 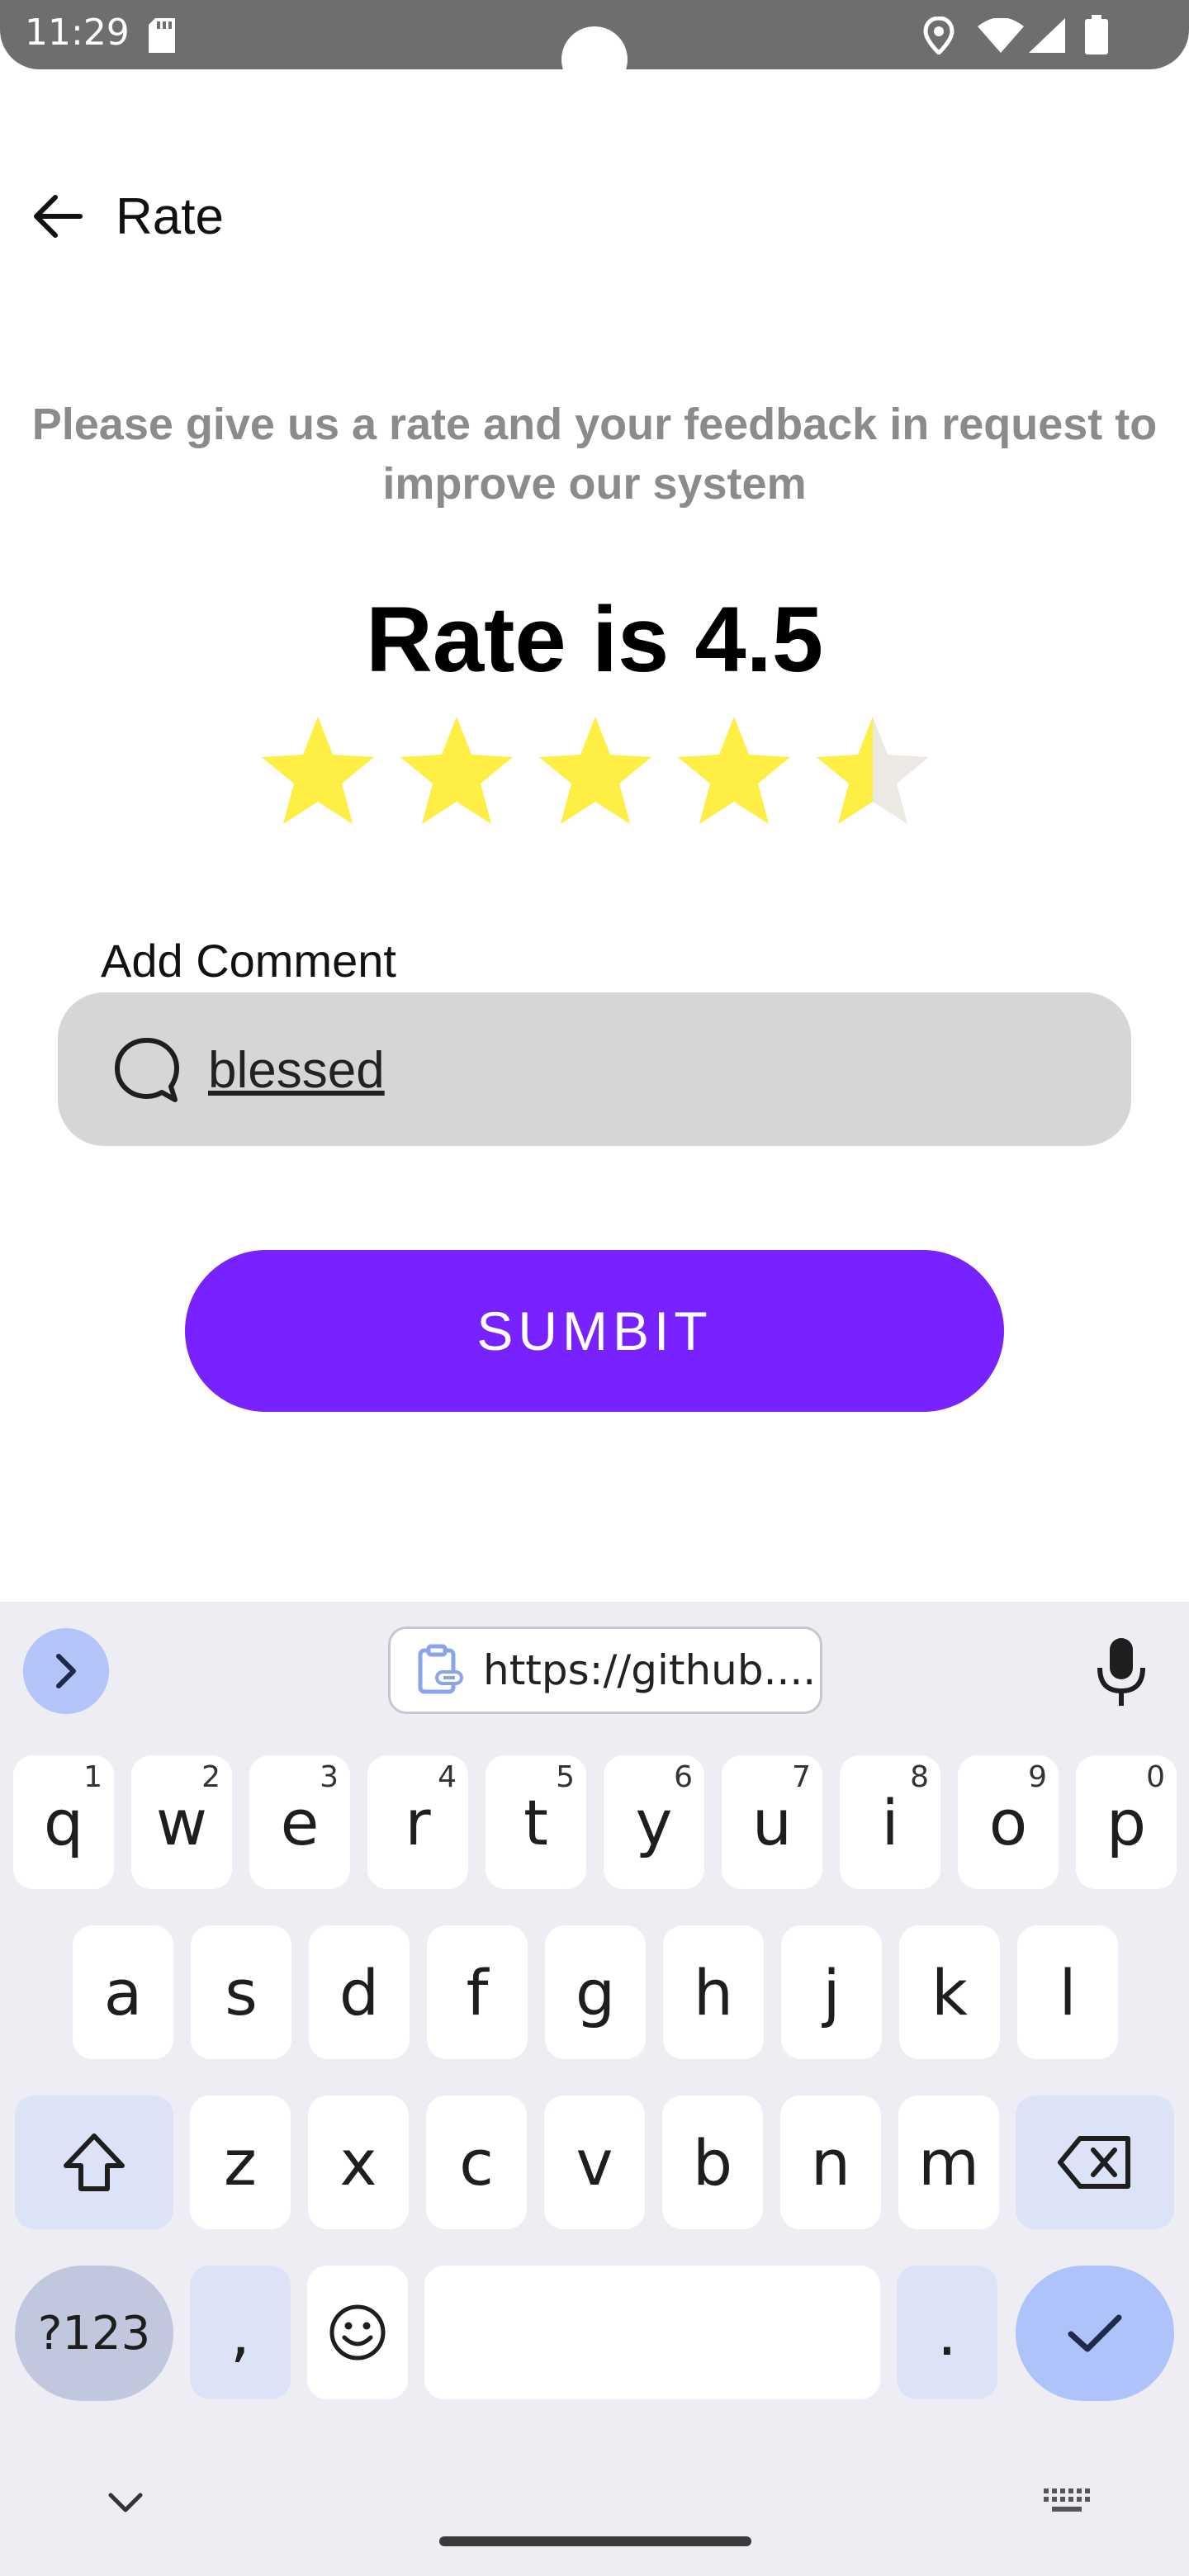 What do you see at coordinates (1066, 2501) in the screenshot?
I see `keyboard-switch-icon` at bounding box center [1066, 2501].